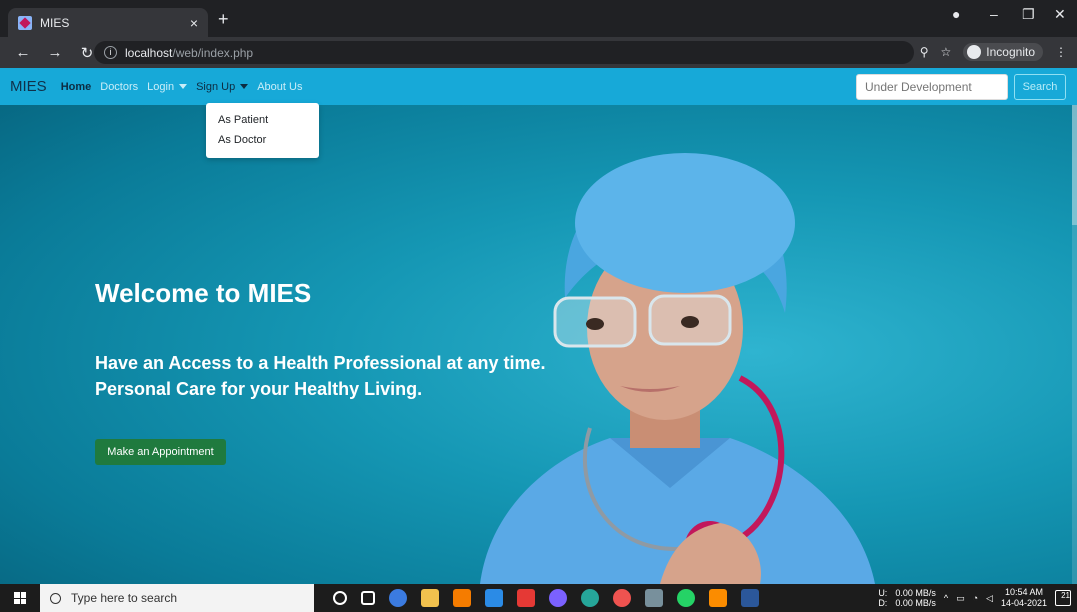 Image resolution: width=1077 pixels, height=612 pixels. I want to click on taskbar-search: Type here to search, so click(177, 598).